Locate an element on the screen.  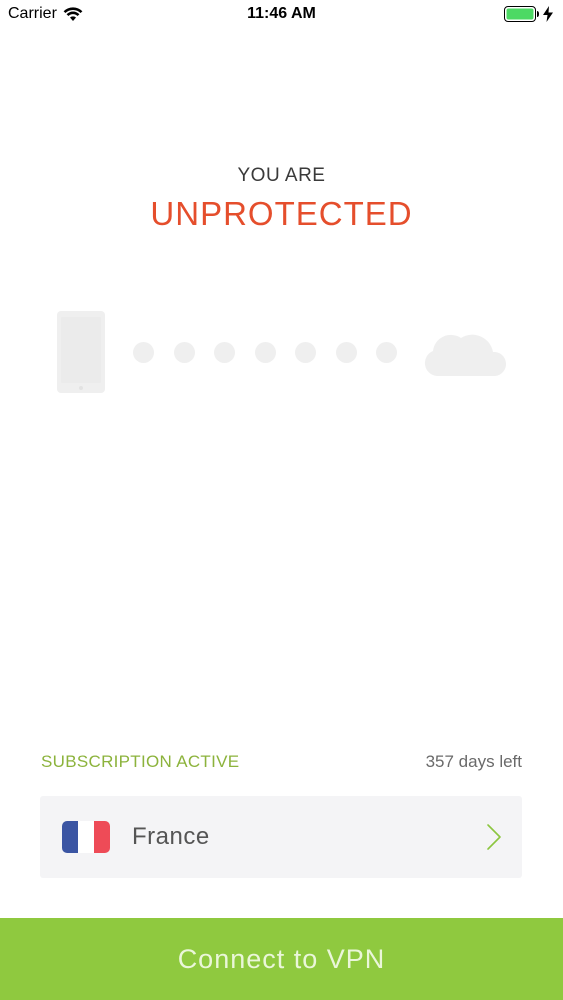
country-name: France is located at coordinates (171, 836).